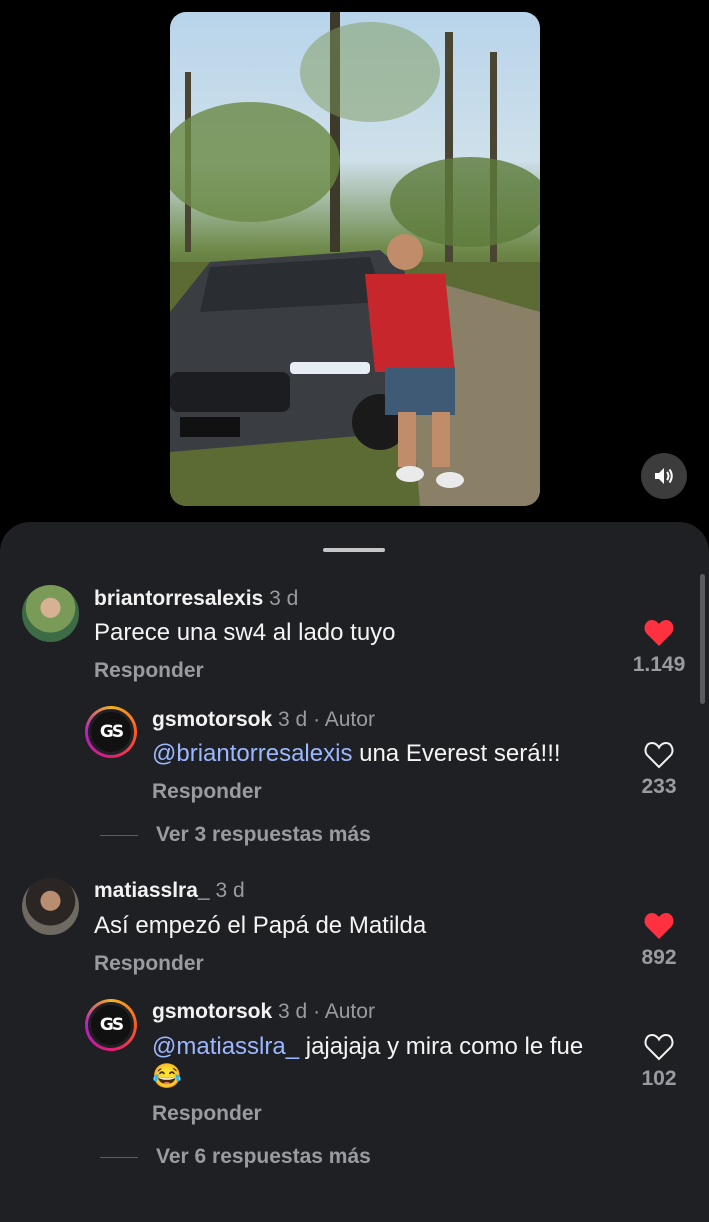  Describe the element at coordinates (456, 753) in the screenshot. I see `reply-text: una Everest será!!!` at that location.